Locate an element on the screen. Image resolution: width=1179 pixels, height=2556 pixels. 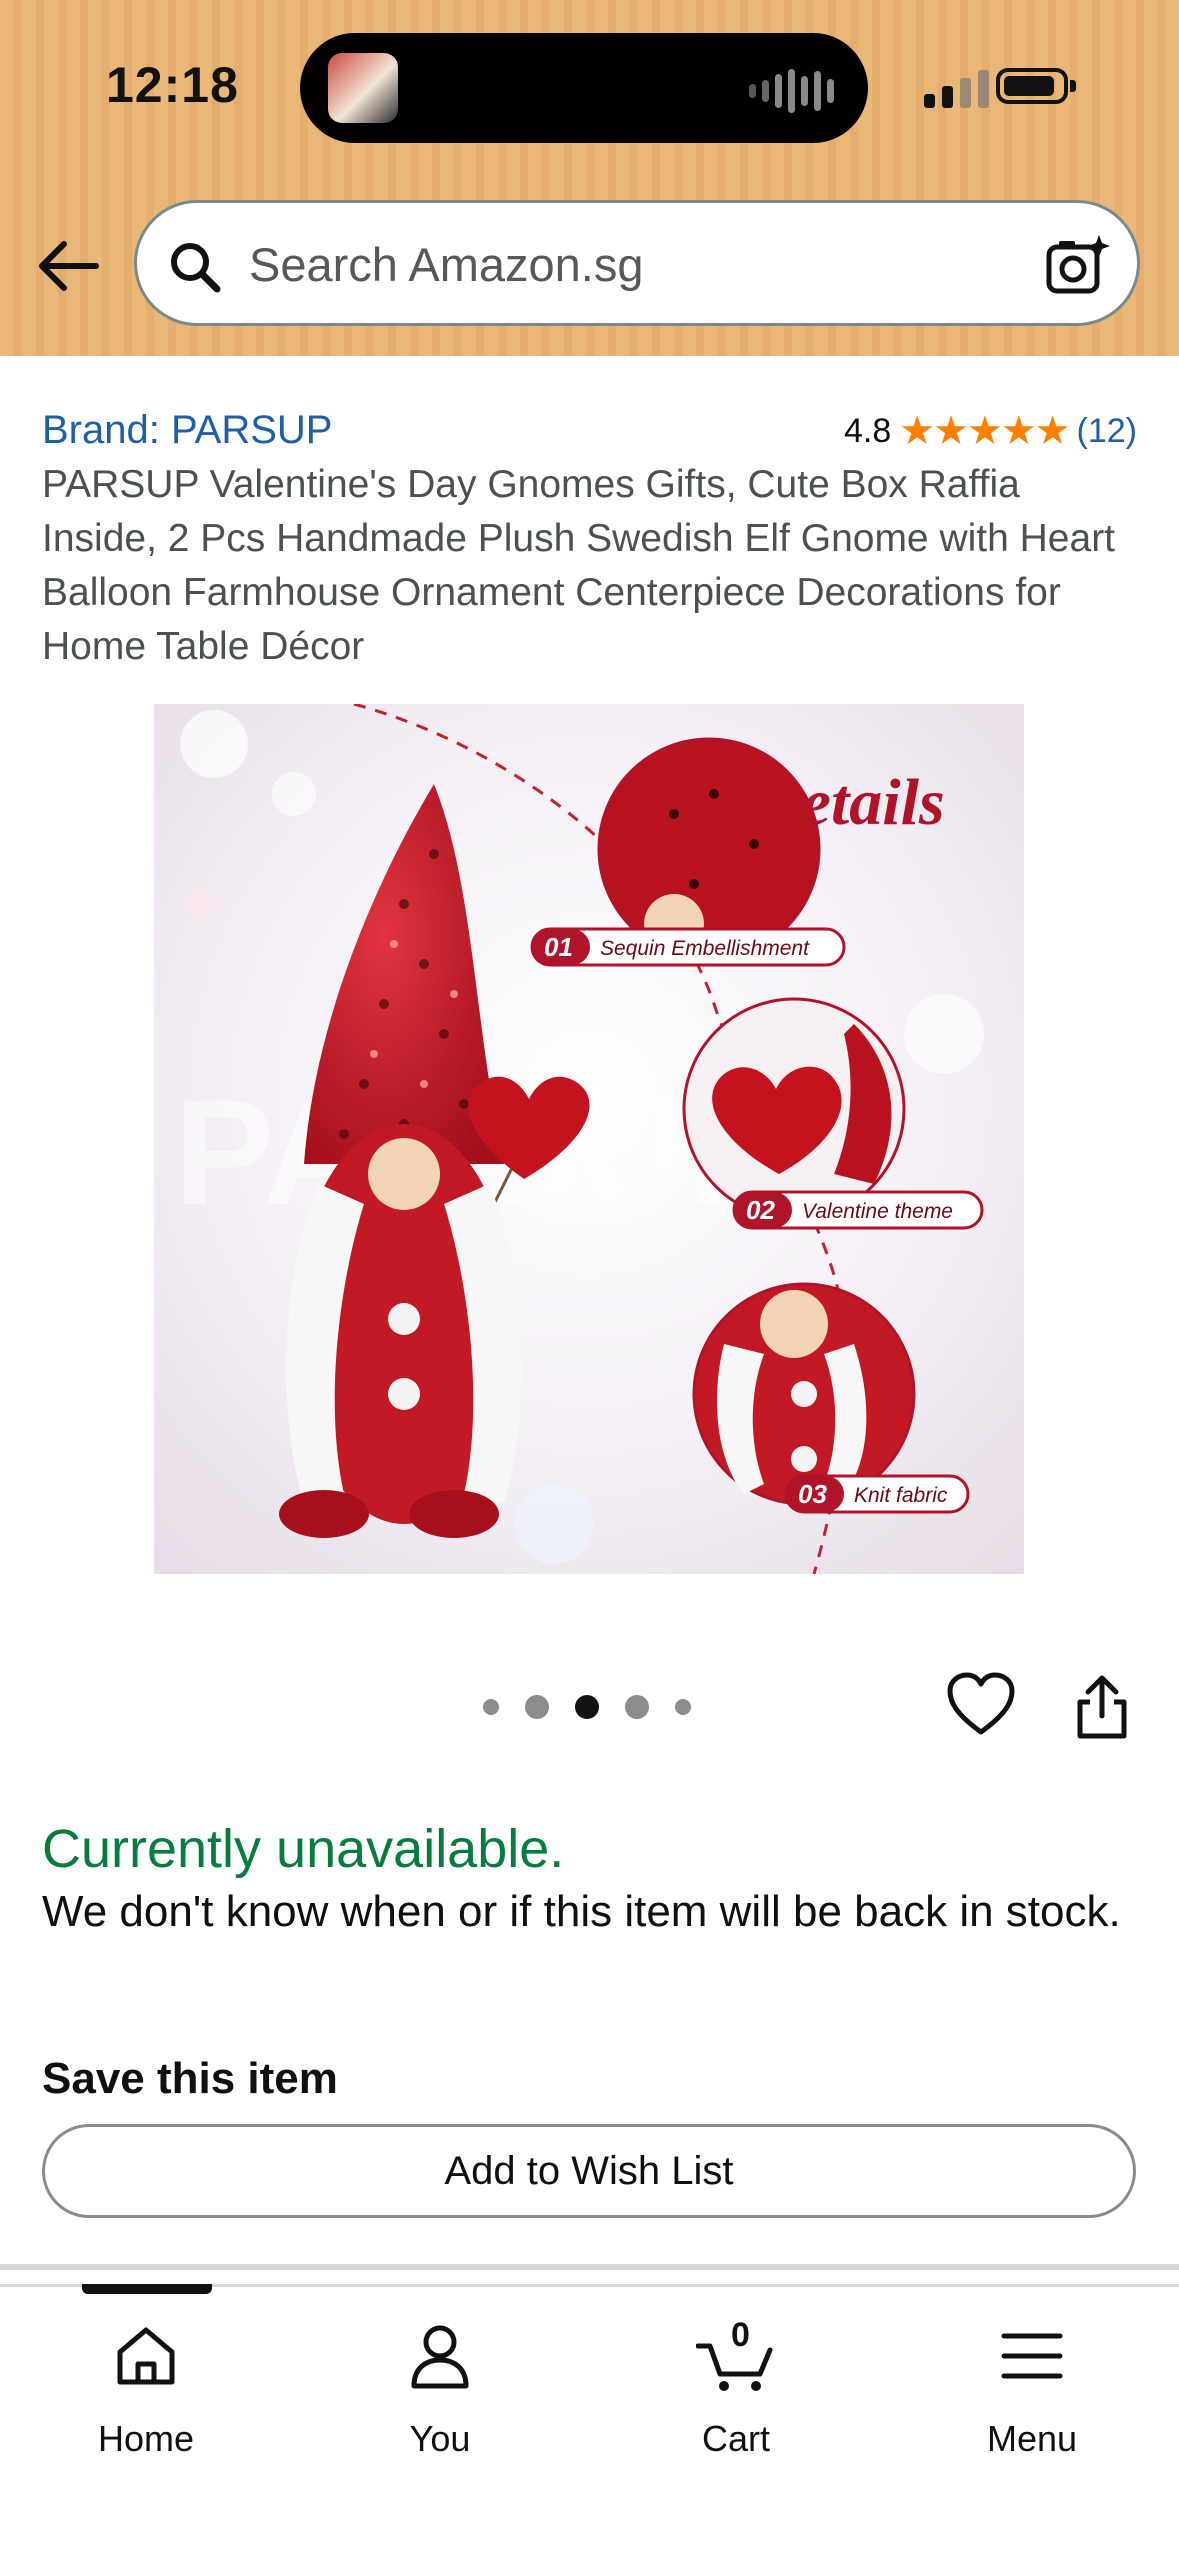
status-time: 12:18 is located at coordinates (172, 85).